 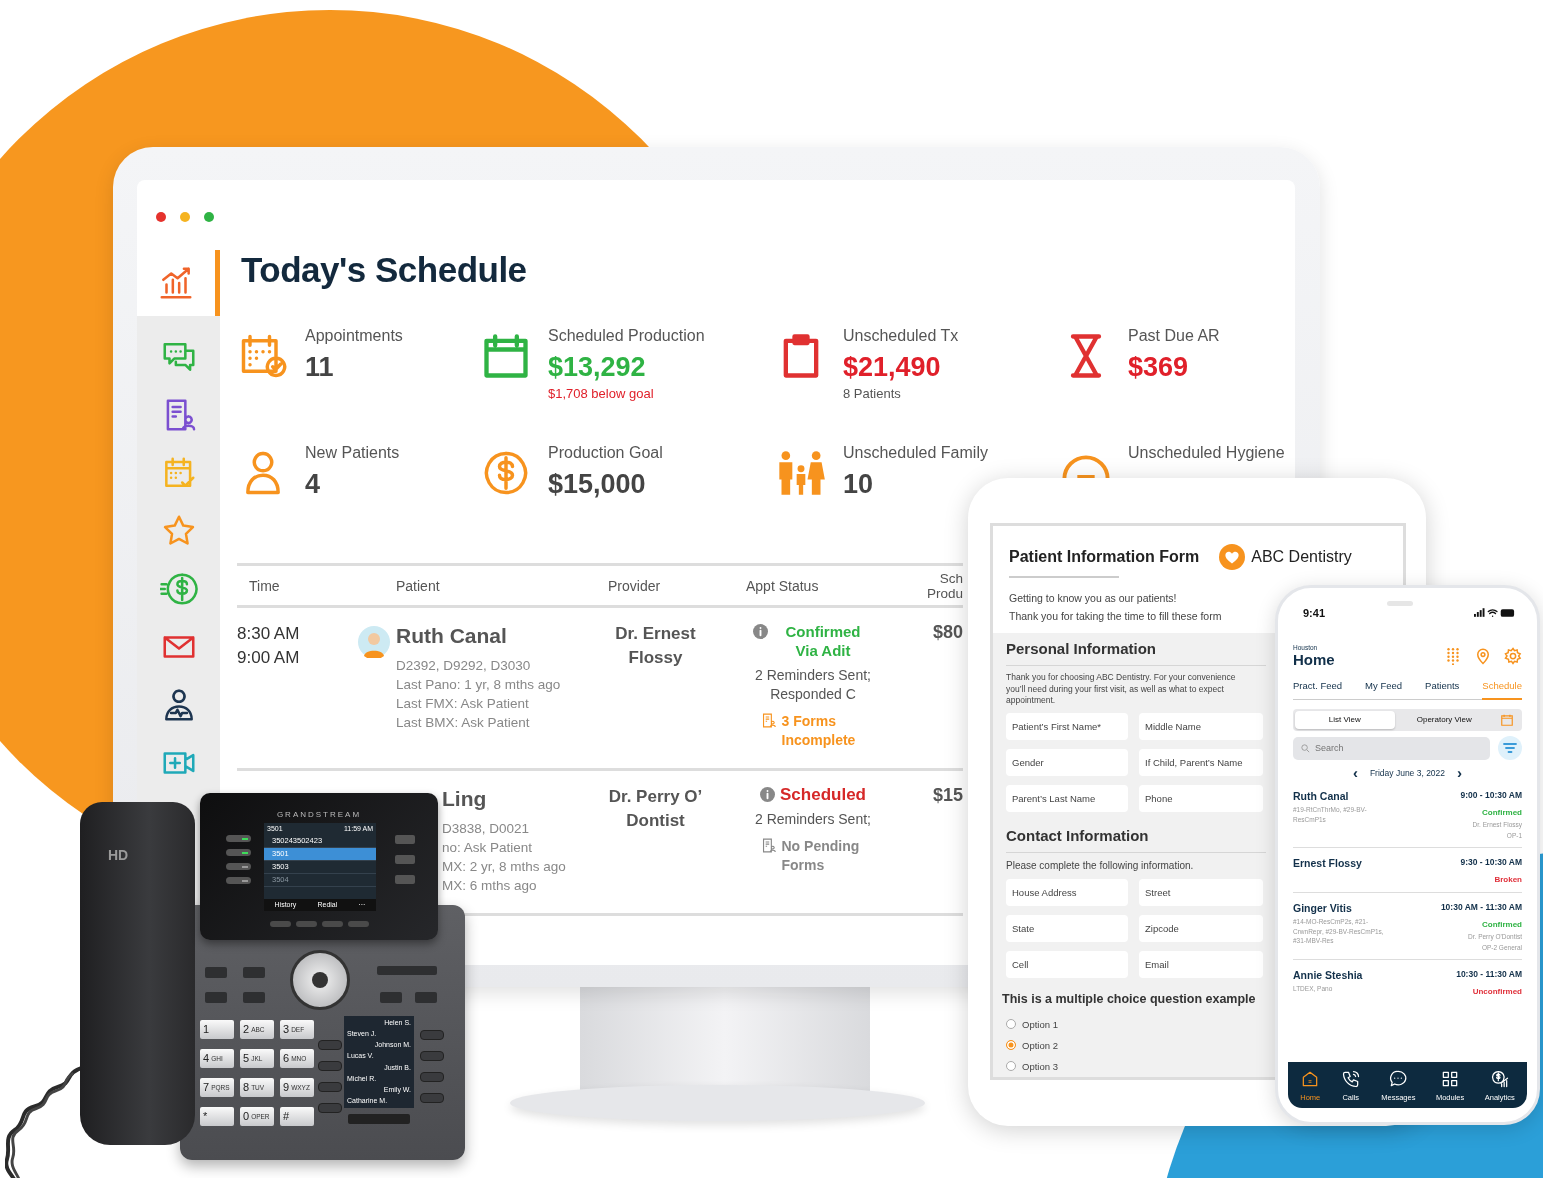 I want to click on stat-label: Unscheduled Hygiene, so click(x=1206, y=453).